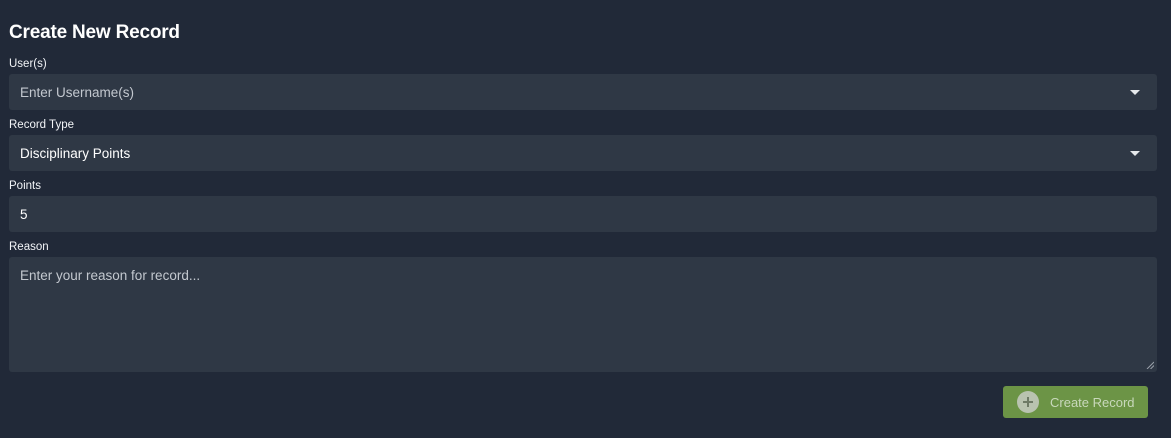 The width and height of the screenshot is (1171, 438). Describe the element at coordinates (1092, 402) in the screenshot. I see `create-record-label: Create Record` at that location.